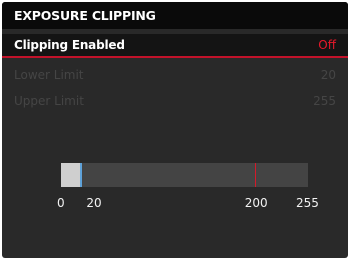 The height and width of the screenshot is (260, 350). Describe the element at coordinates (175, 75) in the screenshot. I see `menu-item-lower-limit: Lower Limit 20` at that location.